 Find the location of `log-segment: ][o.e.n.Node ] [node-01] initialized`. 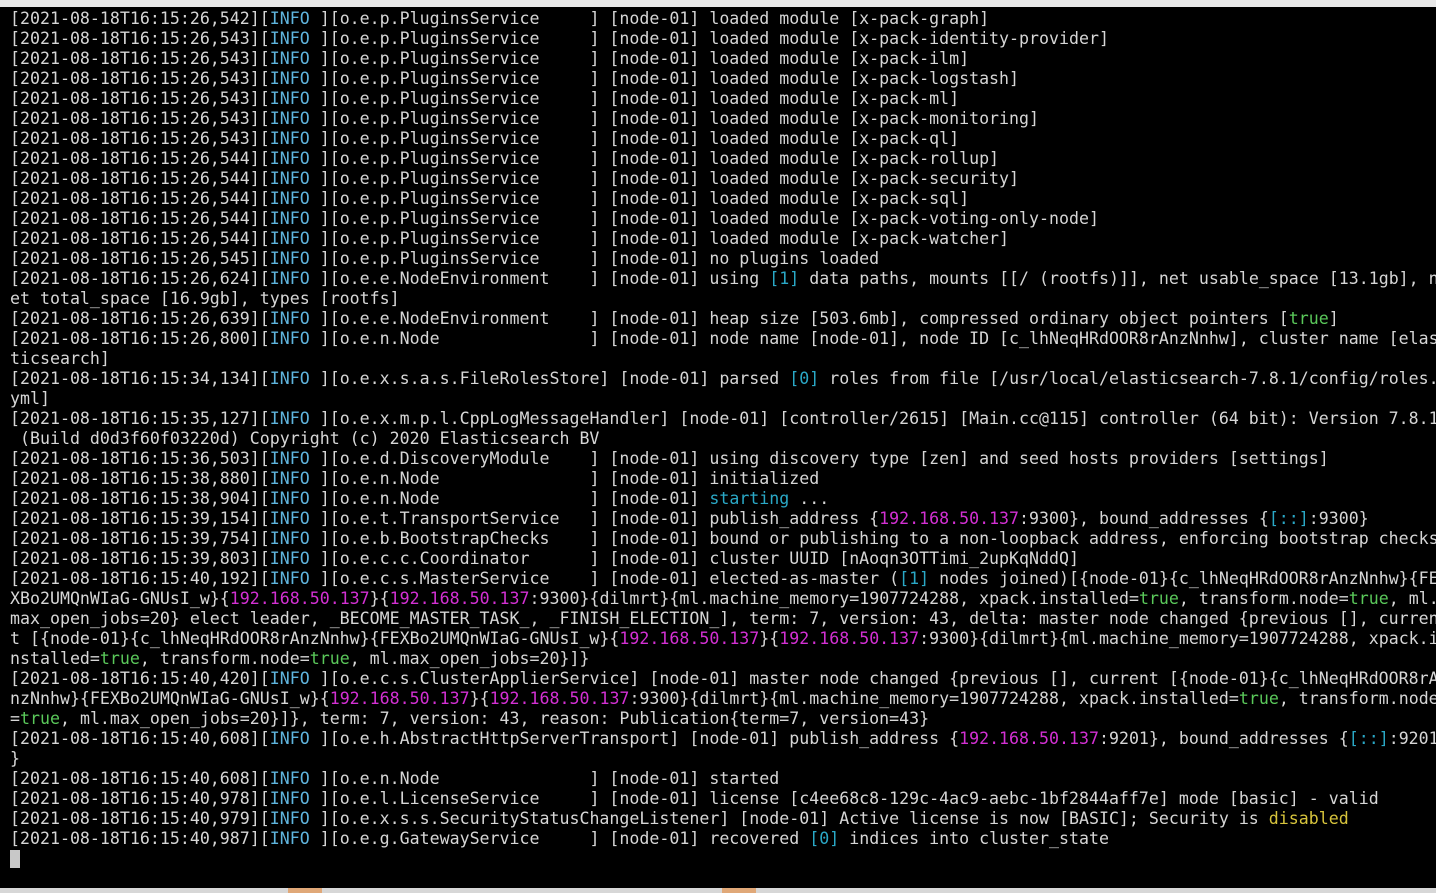

log-segment: ][o.e.n.Node ] [node-01] initialized is located at coordinates (564, 478).